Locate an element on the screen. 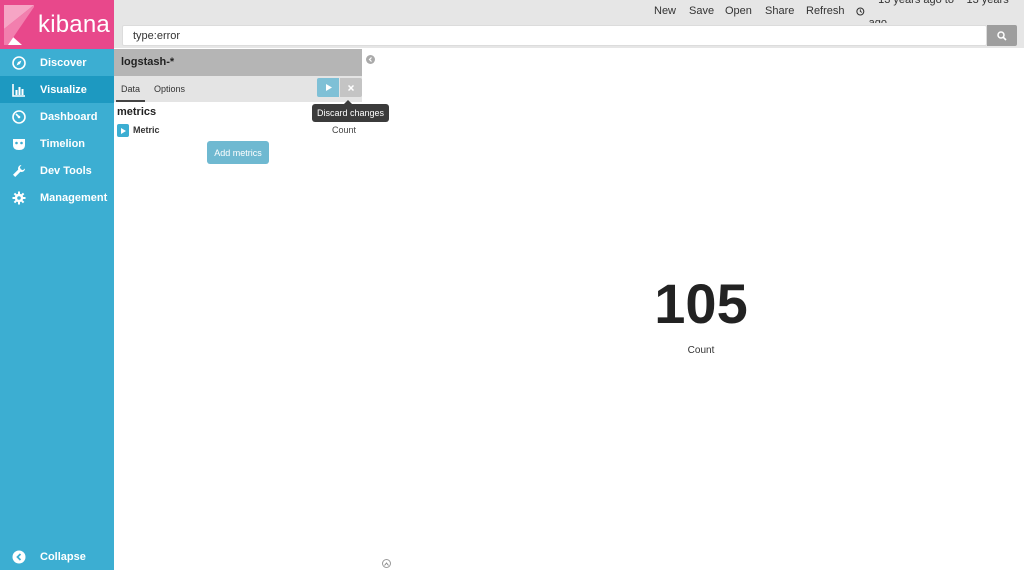 The image size is (1024, 570). clock-icon is located at coordinates (860, 11).